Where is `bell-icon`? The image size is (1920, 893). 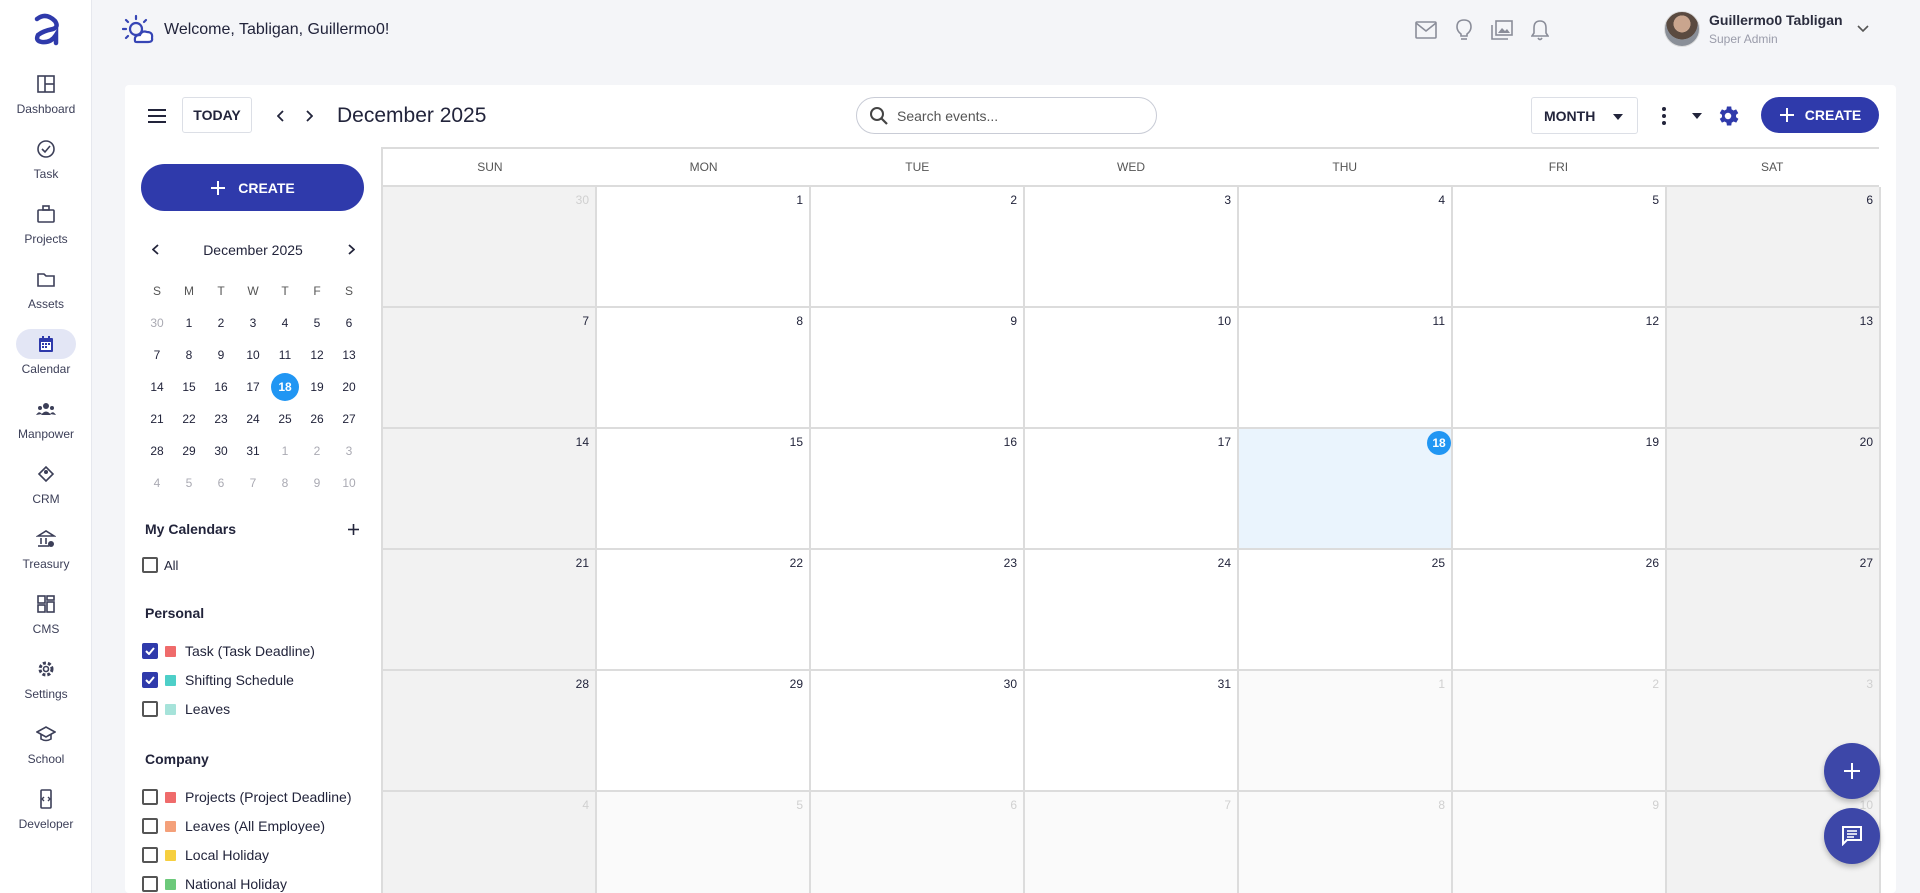 bell-icon is located at coordinates (1540, 30).